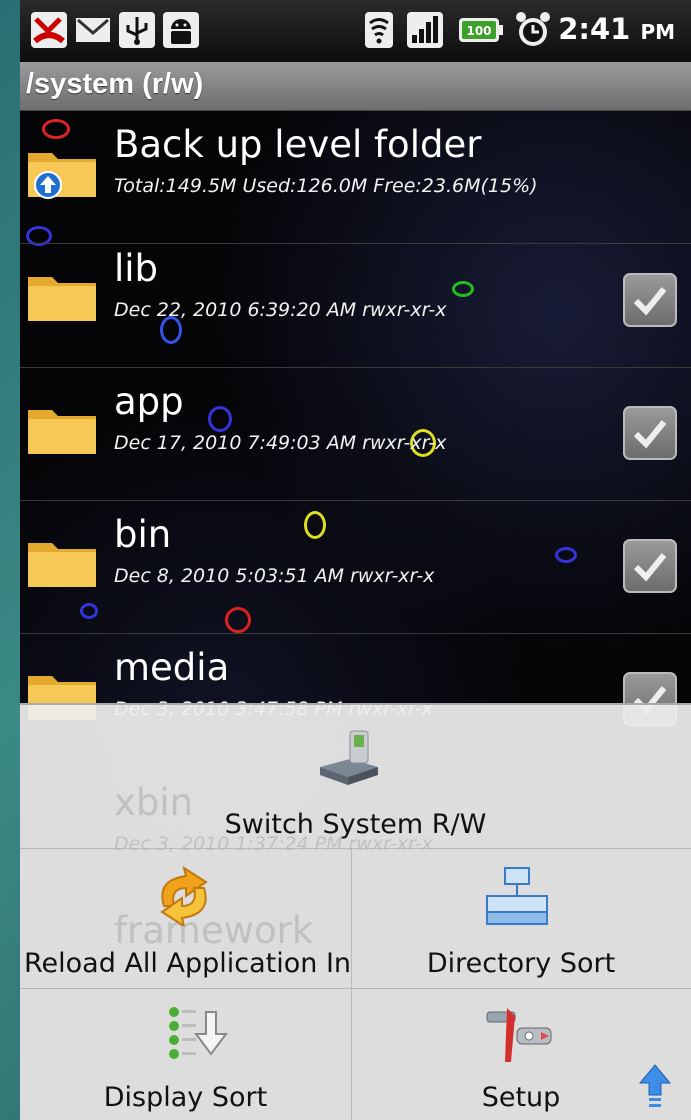 The width and height of the screenshot is (691, 1120). What do you see at coordinates (655, 1087) in the screenshot?
I see `menu-more-arrow-icon` at bounding box center [655, 1087].